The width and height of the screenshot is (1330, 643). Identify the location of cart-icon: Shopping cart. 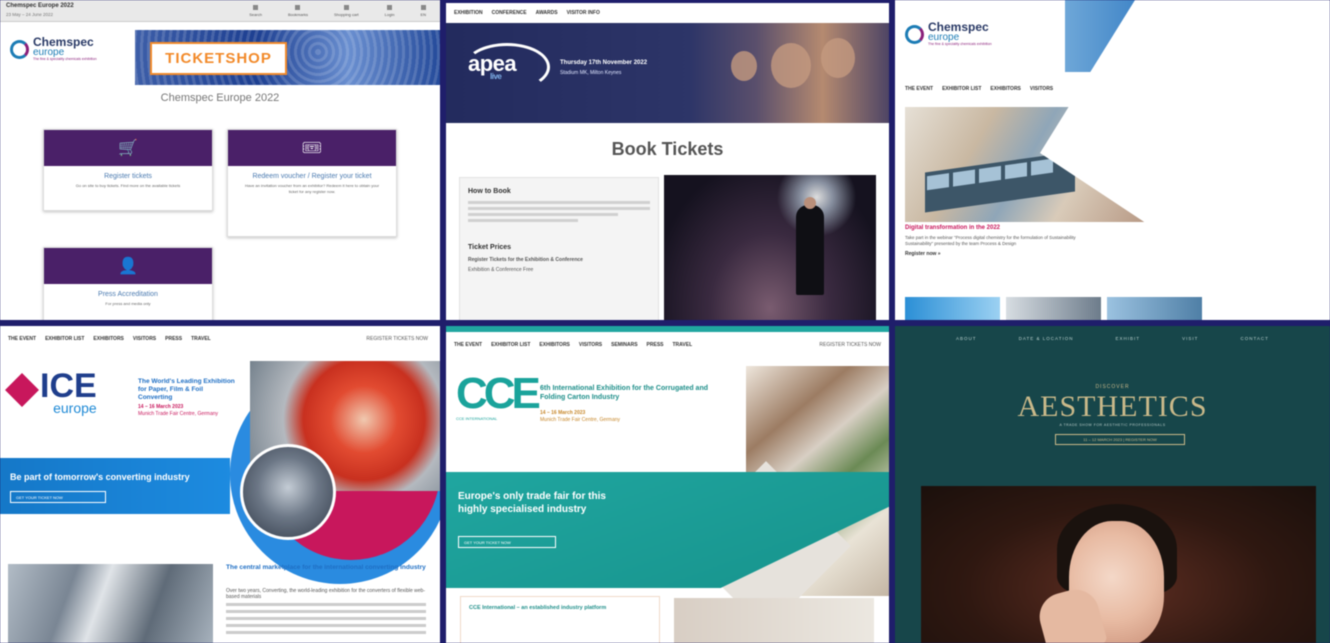
(346, 11).